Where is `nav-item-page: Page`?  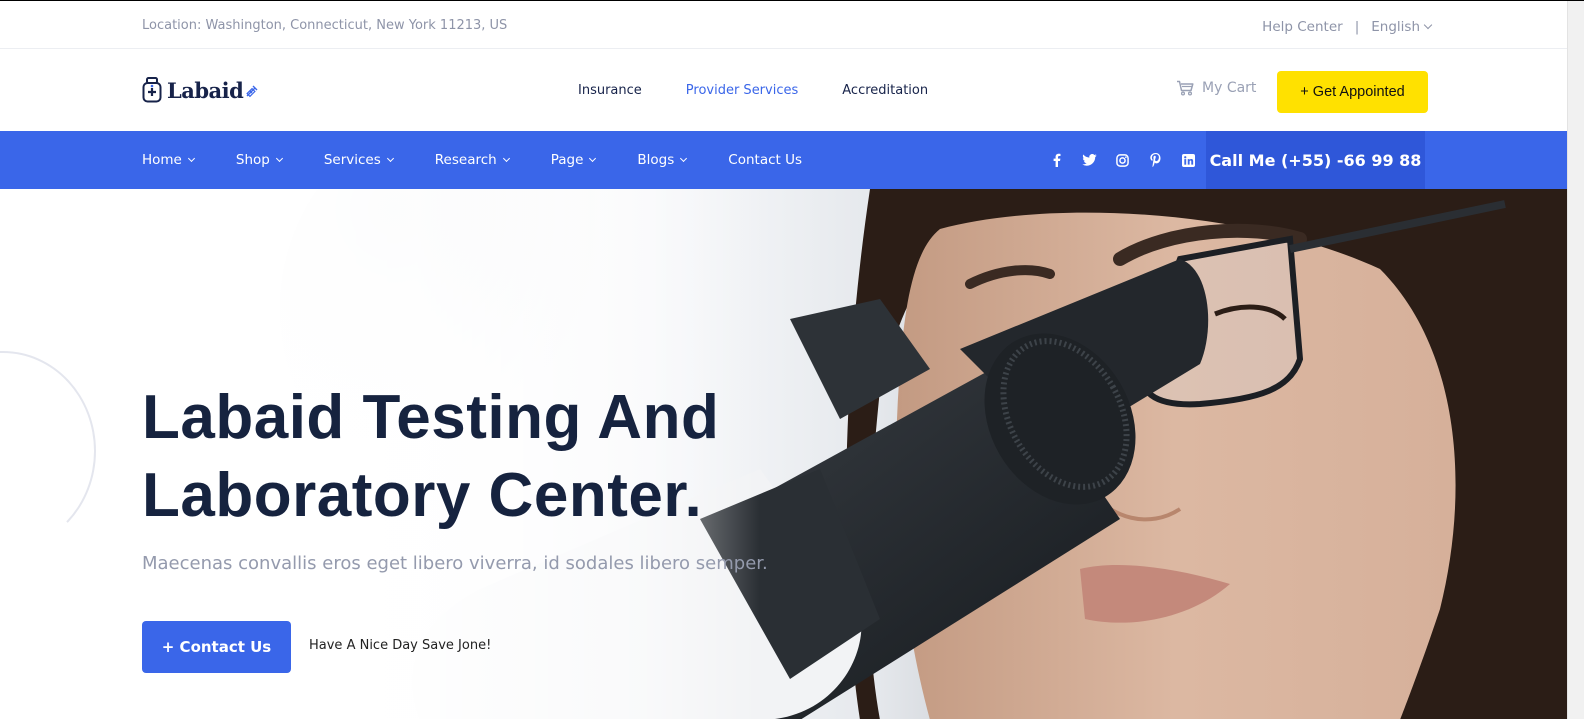
nav-item-page: Page is located at coordinates (573, 160).